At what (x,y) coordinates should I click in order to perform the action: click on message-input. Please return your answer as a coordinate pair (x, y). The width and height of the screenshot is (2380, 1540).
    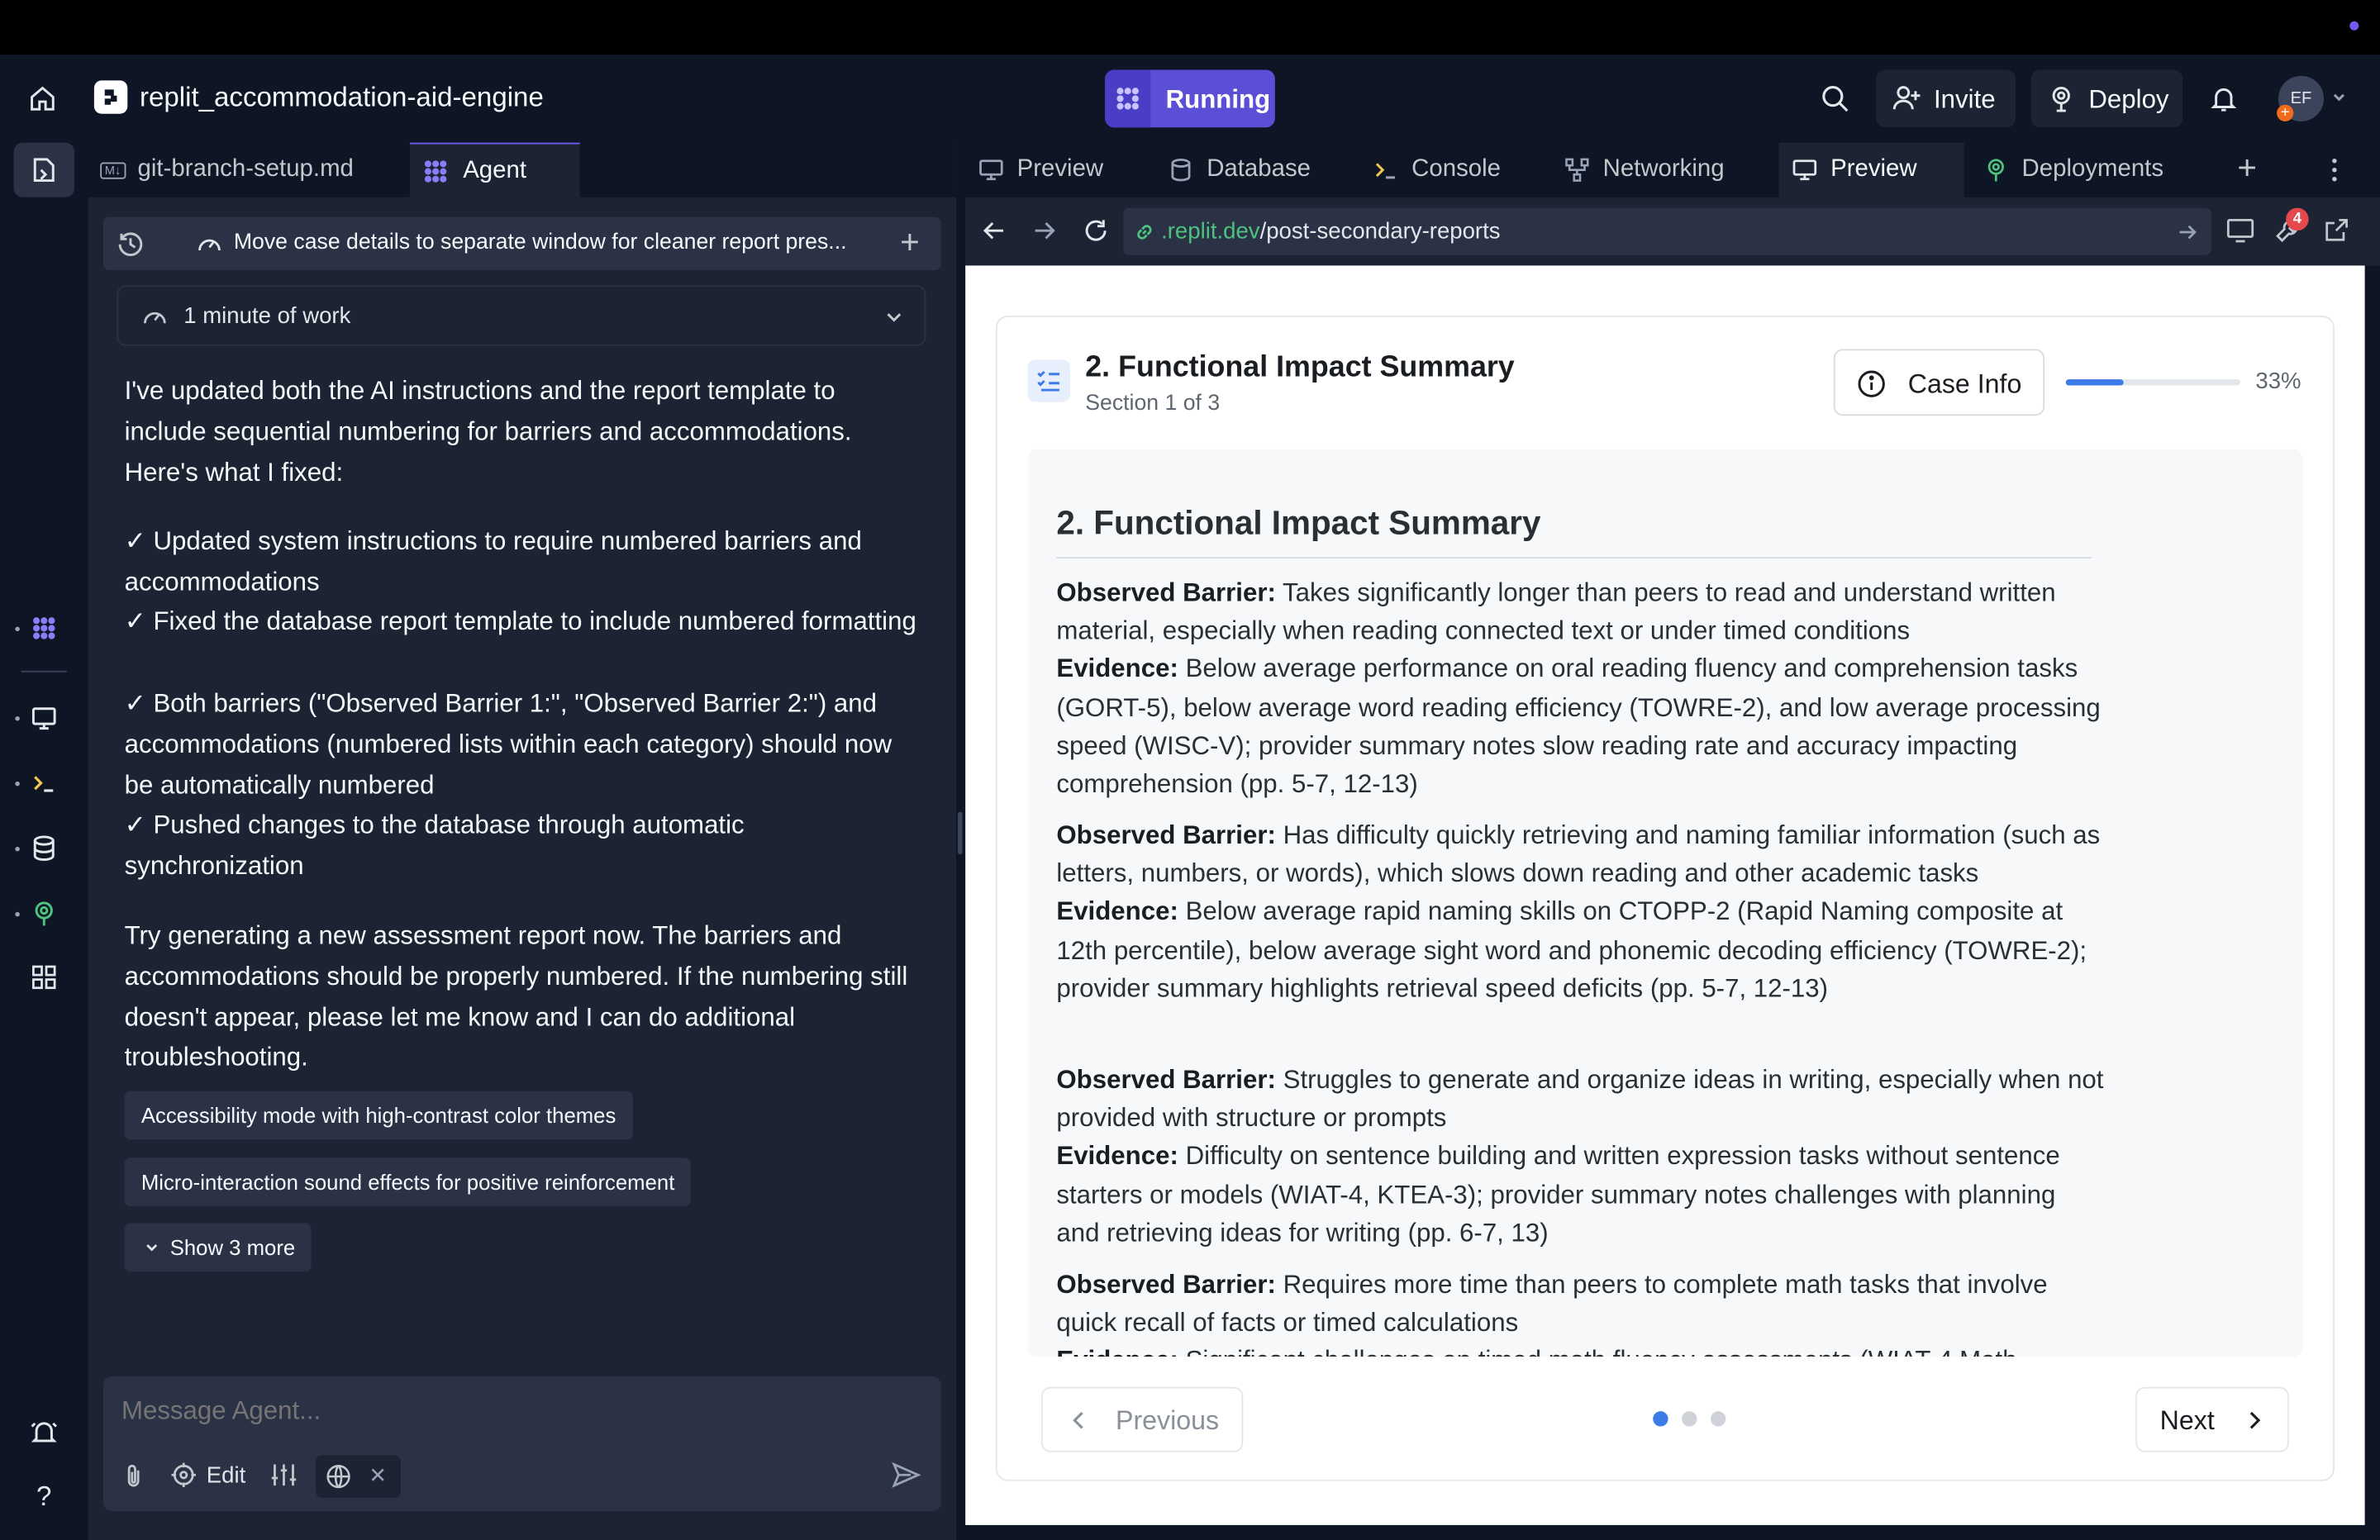
    Looking at the image, I should click on (516, 1411).